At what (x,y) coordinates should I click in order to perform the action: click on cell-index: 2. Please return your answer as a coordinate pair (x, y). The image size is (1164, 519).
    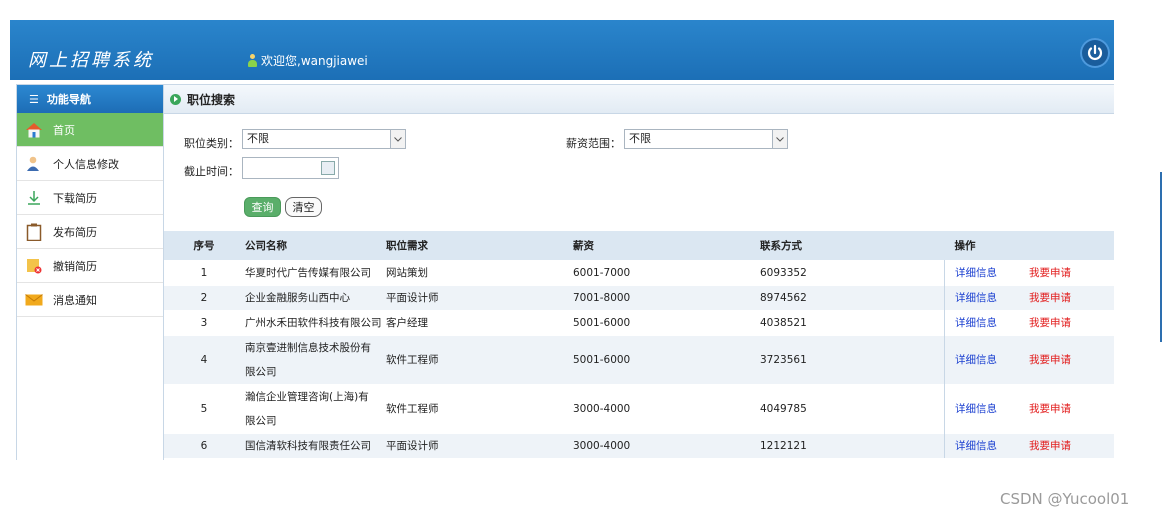
    Looking at the image, I should click on (204, 297).